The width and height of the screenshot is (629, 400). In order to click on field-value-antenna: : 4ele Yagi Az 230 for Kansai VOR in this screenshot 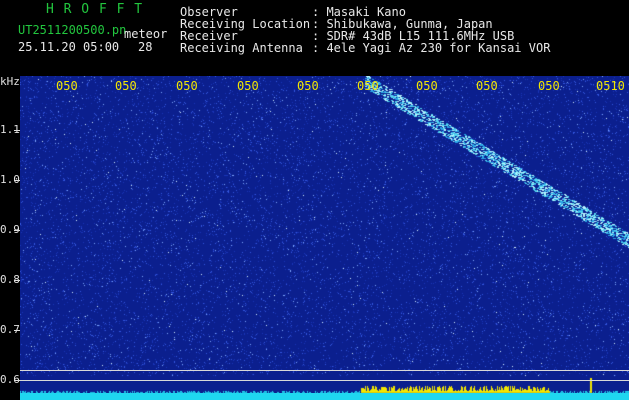, I will do `click(431, 48)`.